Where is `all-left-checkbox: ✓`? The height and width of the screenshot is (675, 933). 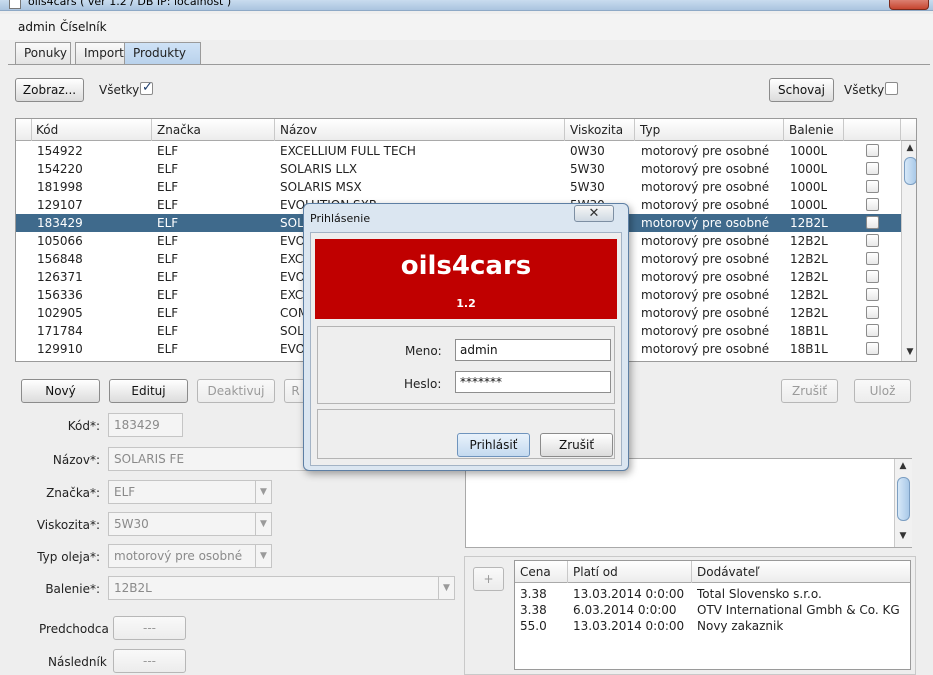 all-left-checkbox: ✓ is located at coordinates (146, 87).